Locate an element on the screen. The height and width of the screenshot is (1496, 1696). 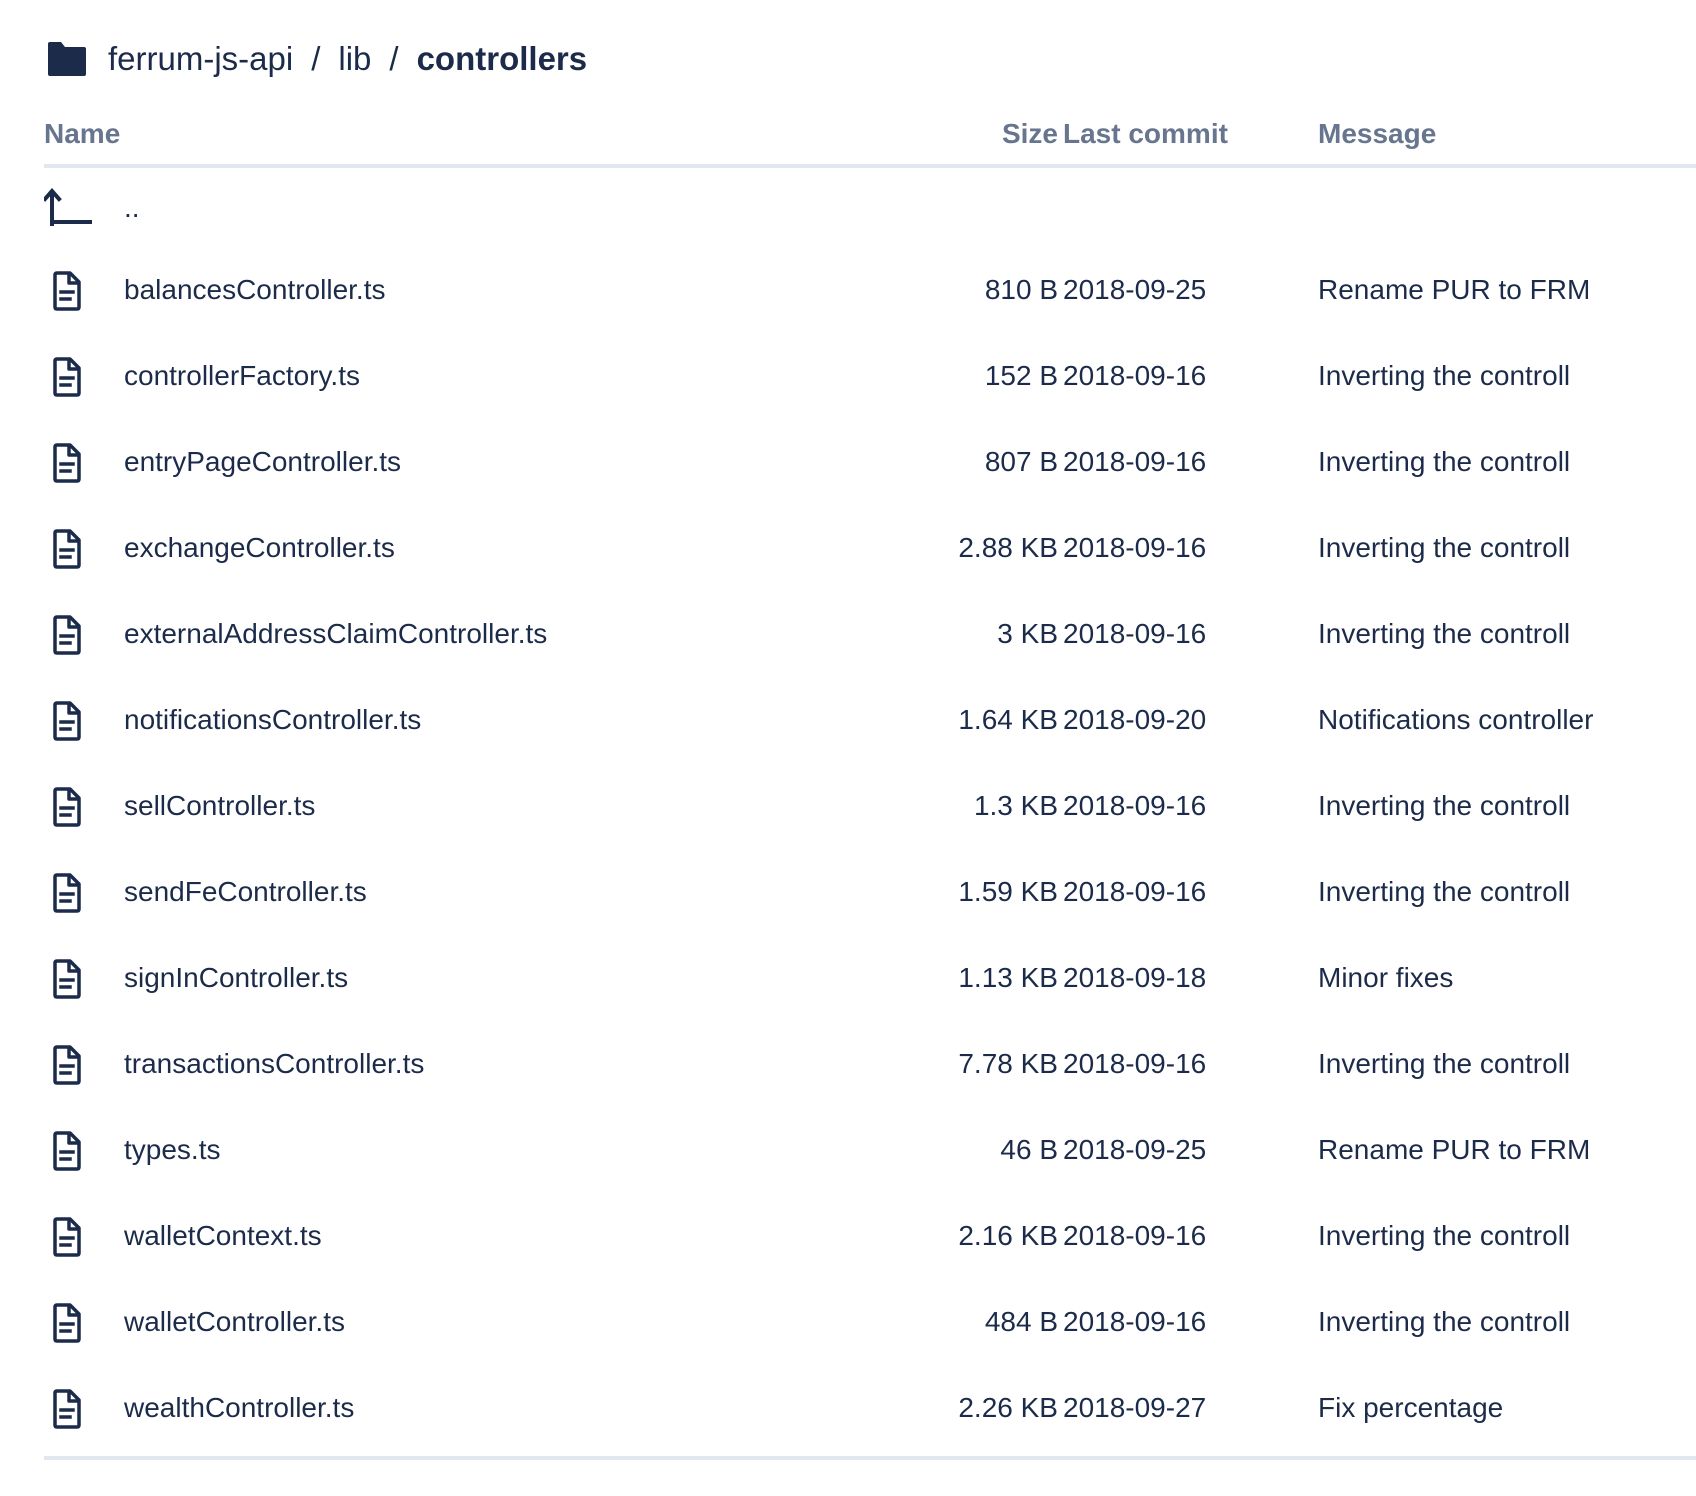
table-bottom-divider is located at coordinates (870, 1458).